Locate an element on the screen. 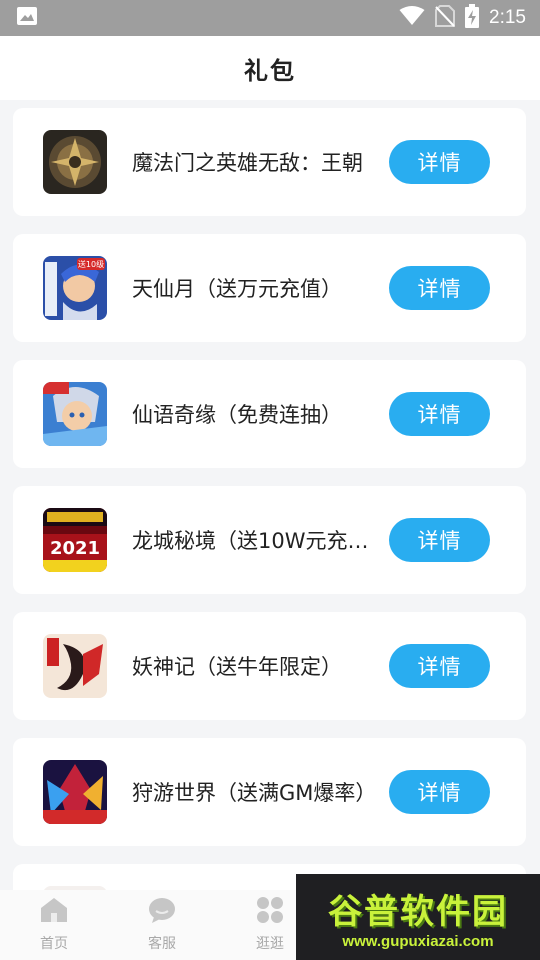  game-thumb-tianxianyue: 送10级 is located at coordinates (75, 288).